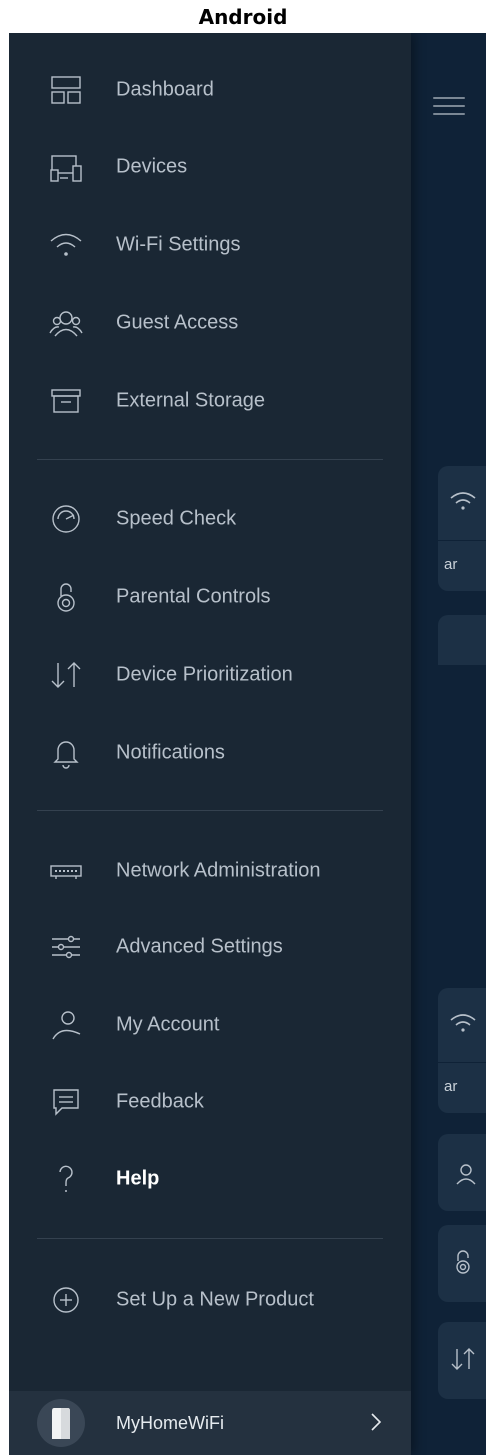 This screenshot has height=1455, width=486. I want to click on devices-icon, so click(66, 167).